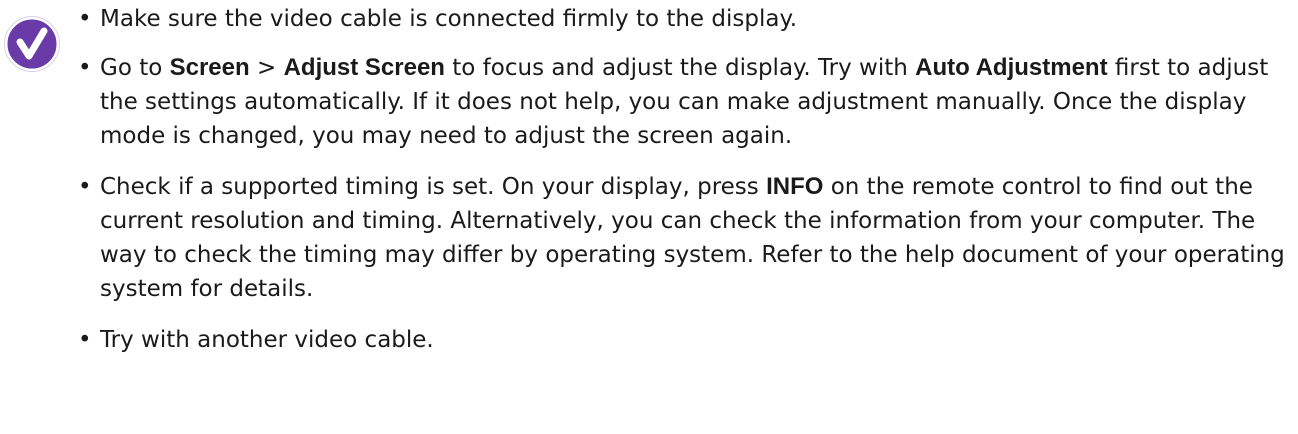 This screenshot has height=434, width=1298. Describe the element at coordinates (267, 340) in the screenshot. I see `tip-text: Try with another video cable.` at that location.